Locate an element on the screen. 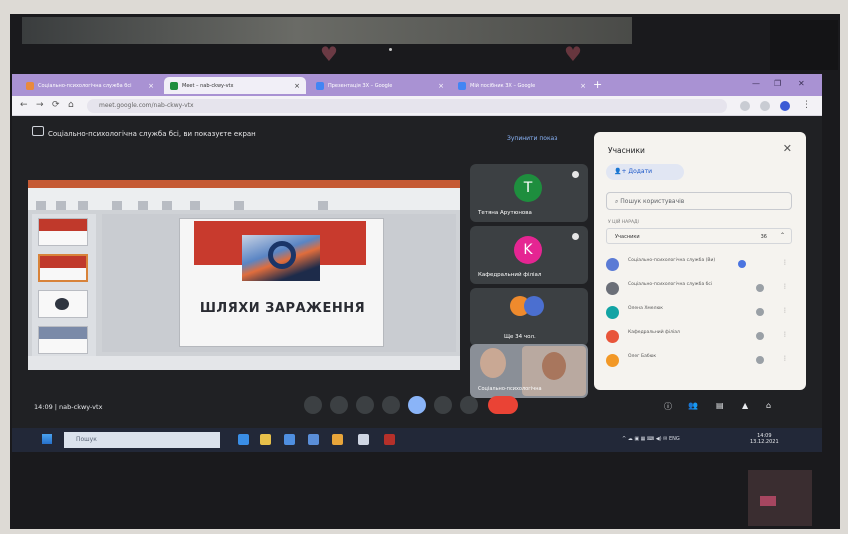 This screenshot has height=534, width=848. captions-button is located at coordinates (365, 405).